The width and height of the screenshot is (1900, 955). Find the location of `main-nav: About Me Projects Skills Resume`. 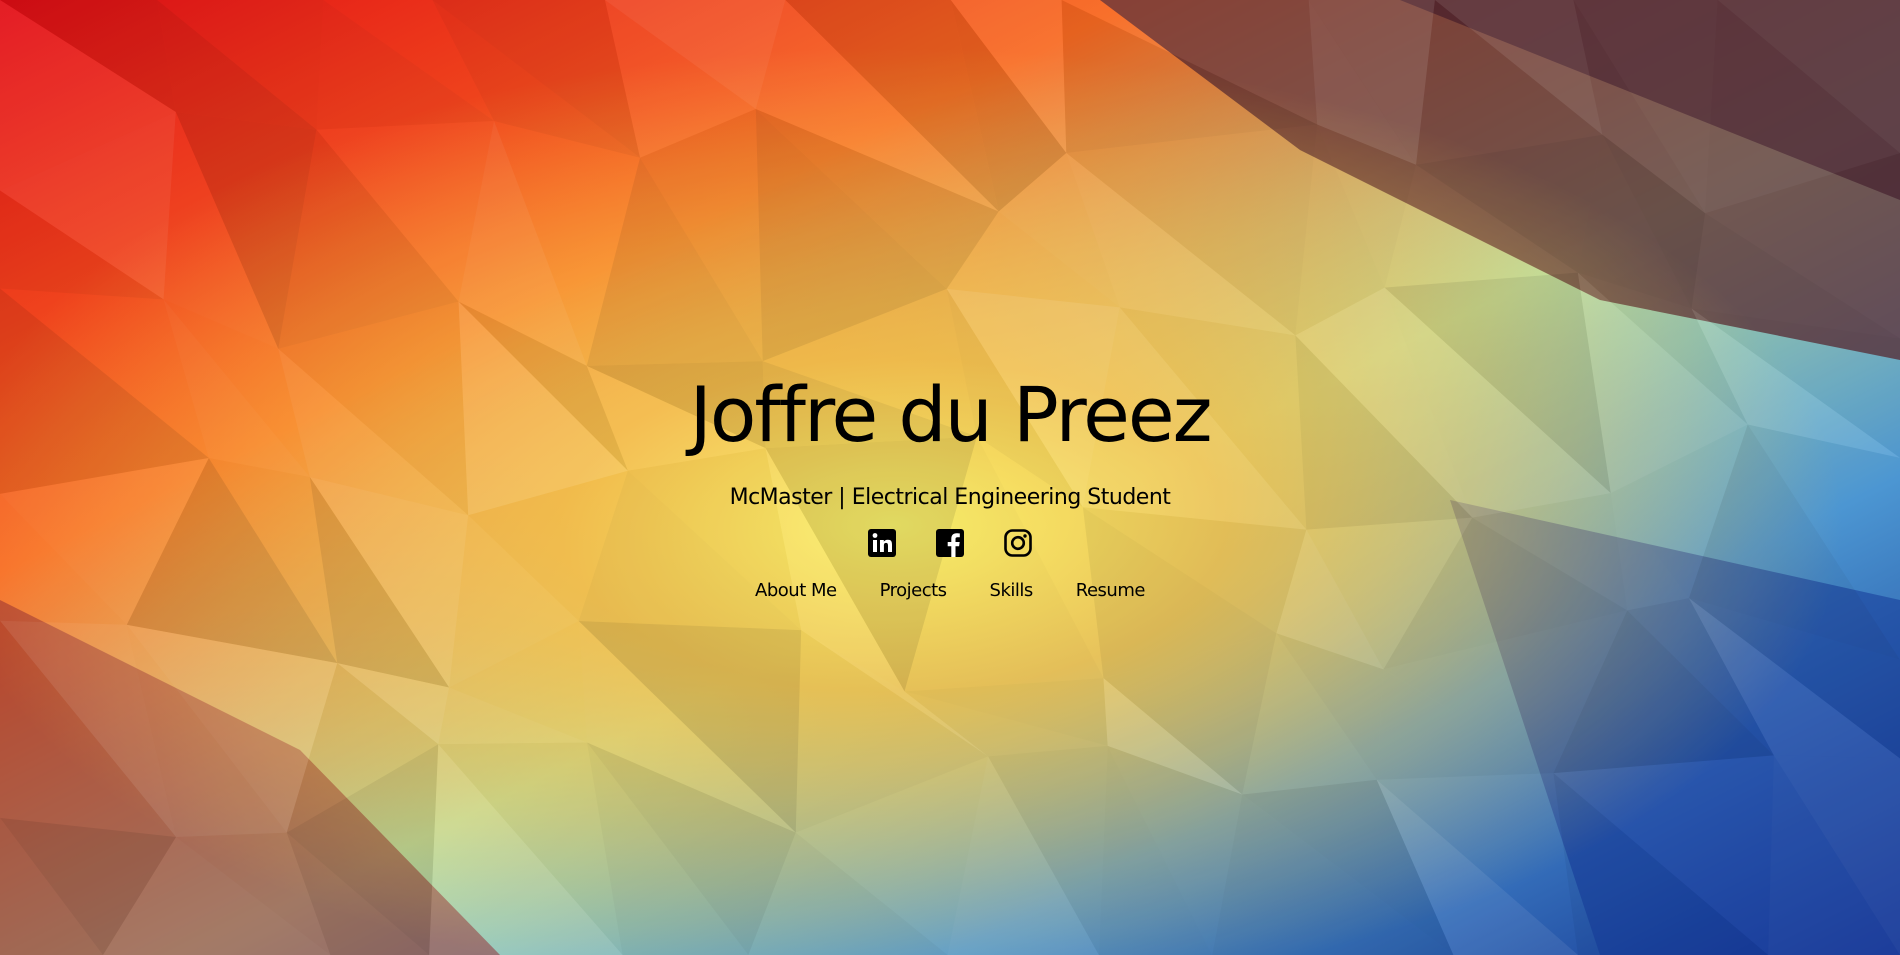

main-nav: About Me Projects Skills Resume is located at coordinates (950, 593).